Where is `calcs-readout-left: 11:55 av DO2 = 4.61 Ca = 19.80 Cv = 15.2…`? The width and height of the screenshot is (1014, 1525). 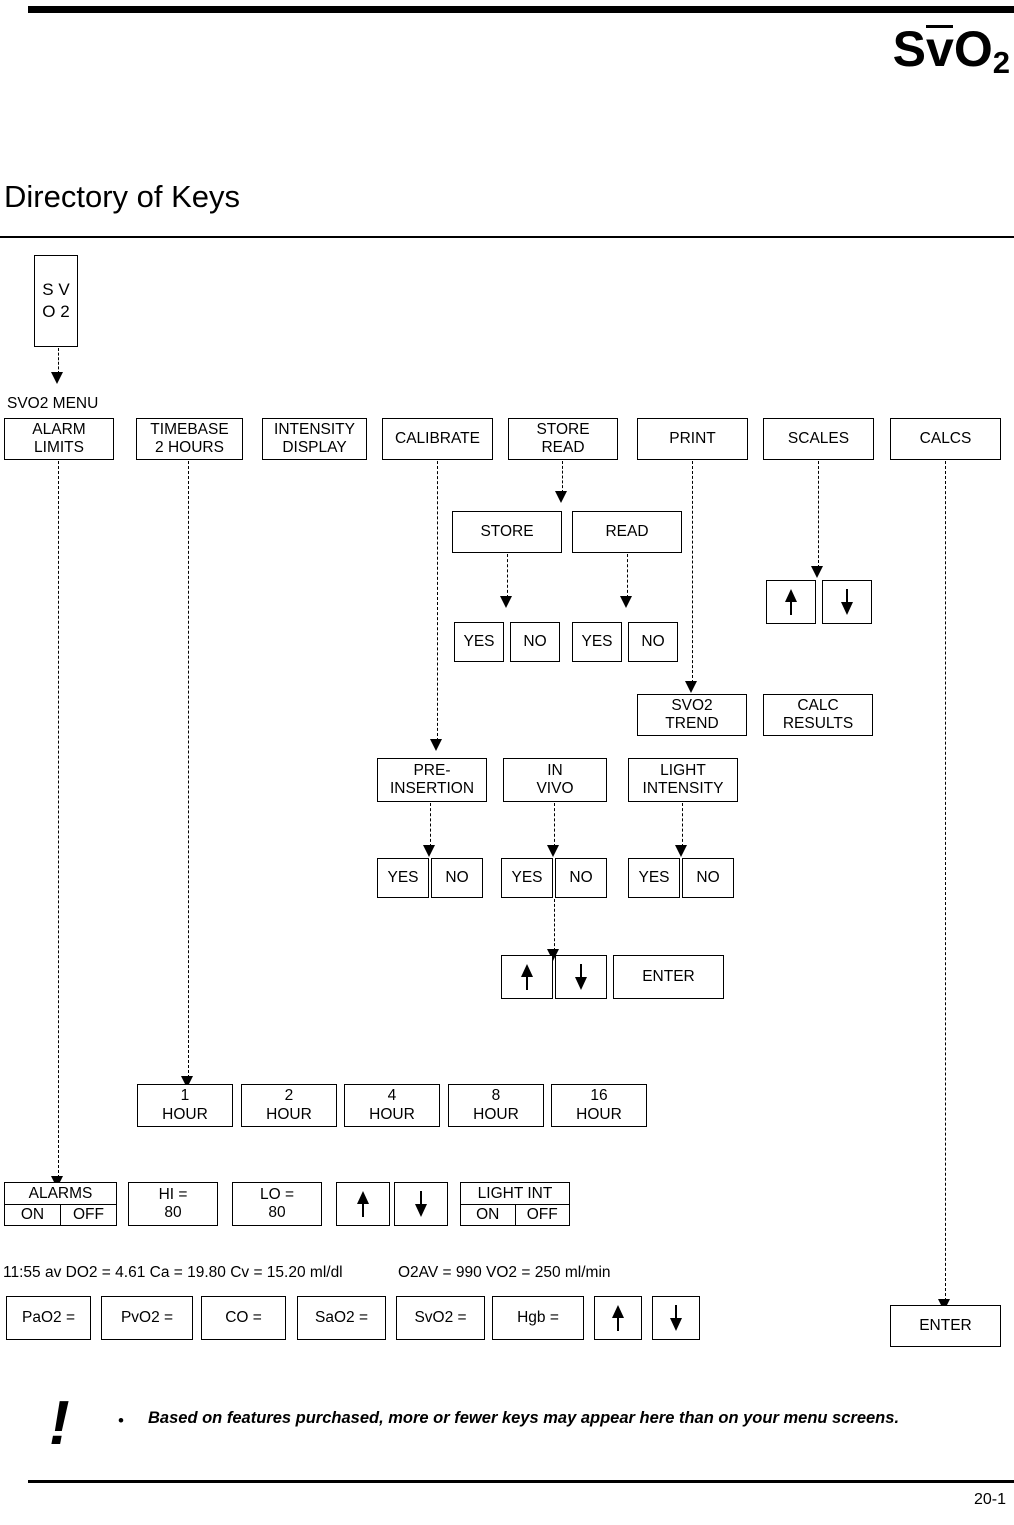 calcs-readout-left: 11:55 av DO2 = 4.61 Ca = 19.80 Cv = 15.2… is located at coordinates (173, 1272).